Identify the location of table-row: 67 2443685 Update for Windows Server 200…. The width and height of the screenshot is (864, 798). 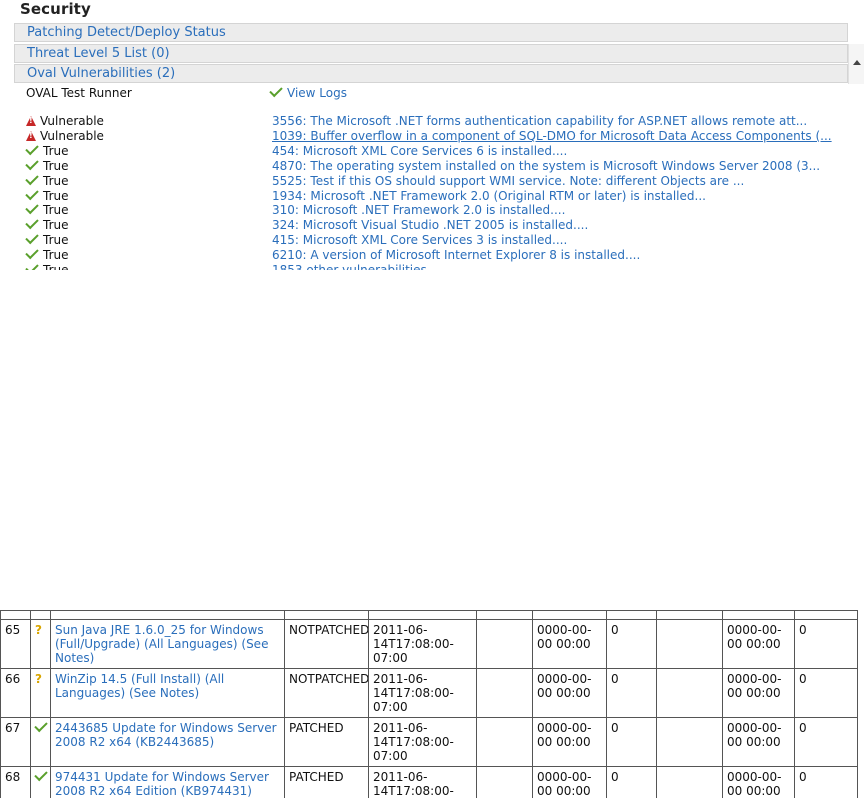
(429, 742).